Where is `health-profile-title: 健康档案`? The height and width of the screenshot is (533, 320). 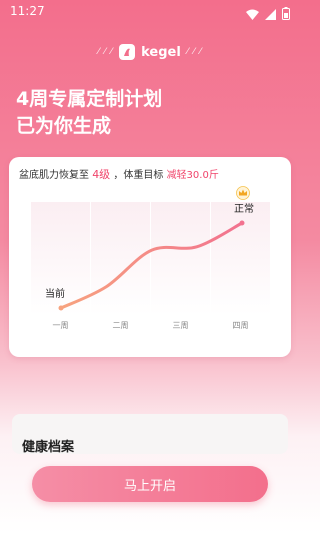 health-profile-title: 健康档案 is located at coordinates (48, 447).